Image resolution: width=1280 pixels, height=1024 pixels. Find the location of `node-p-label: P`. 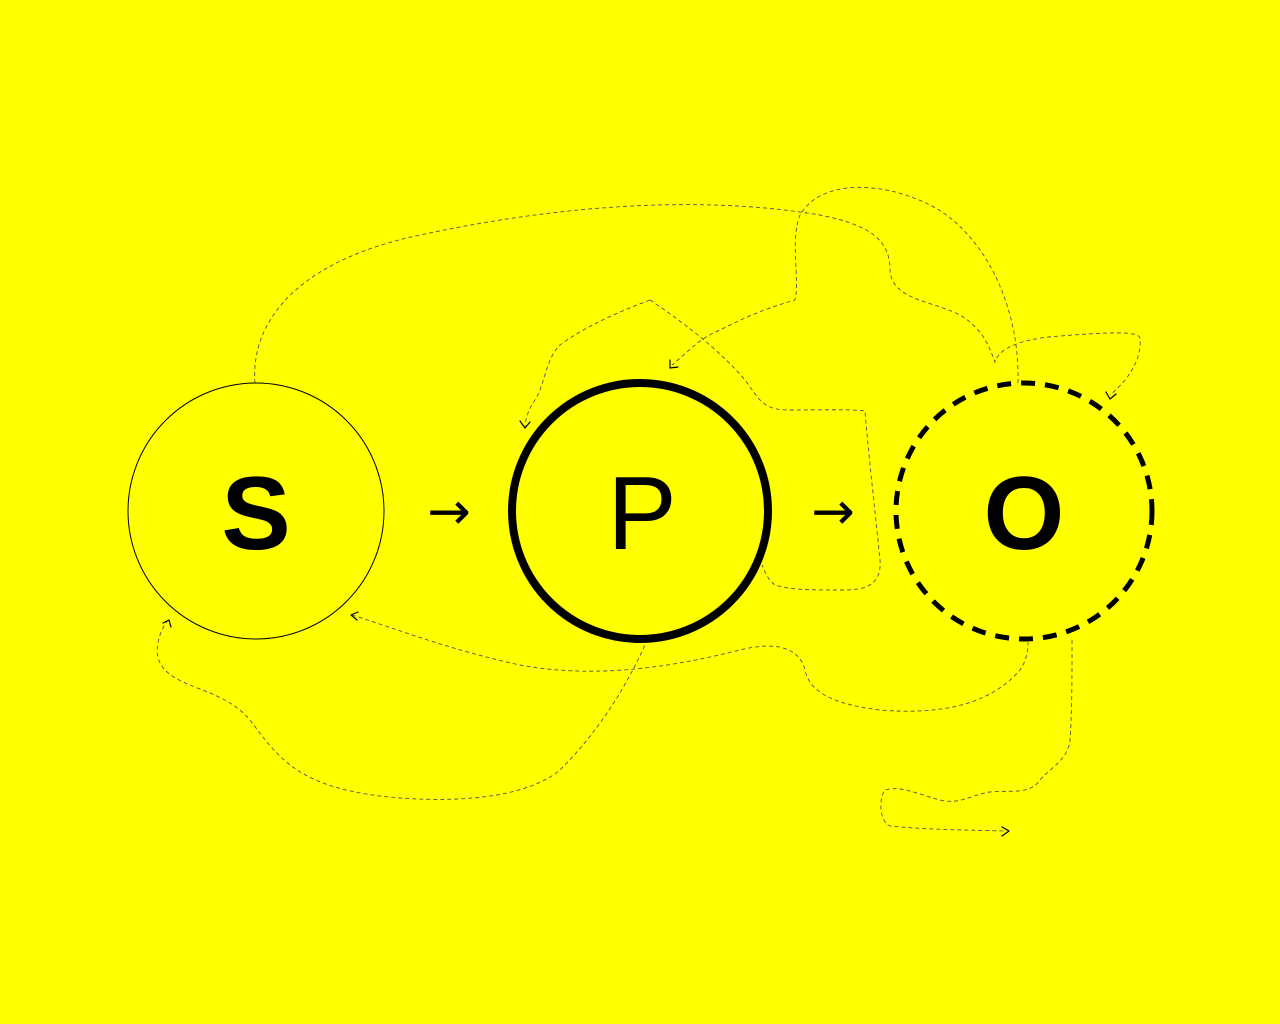

node-p-label: P is located at coordinates (641, 514).